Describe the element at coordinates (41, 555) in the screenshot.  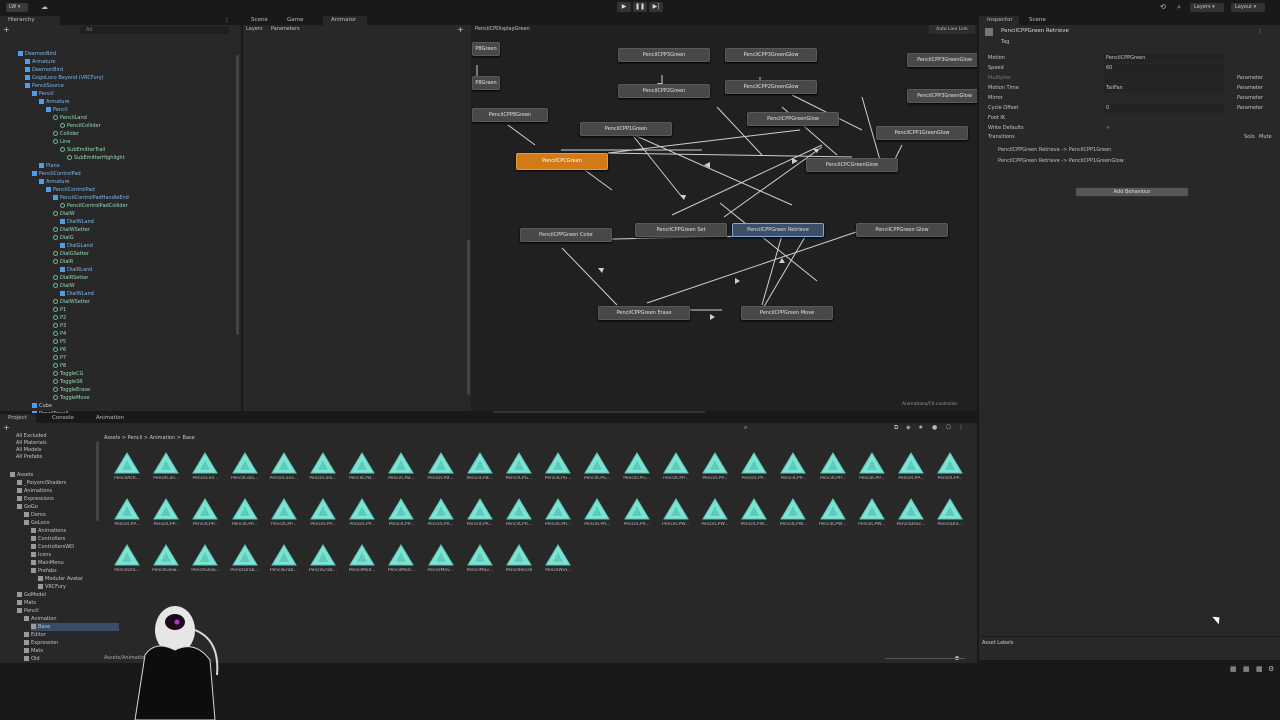
I see `folder-item: Icons` at that location.